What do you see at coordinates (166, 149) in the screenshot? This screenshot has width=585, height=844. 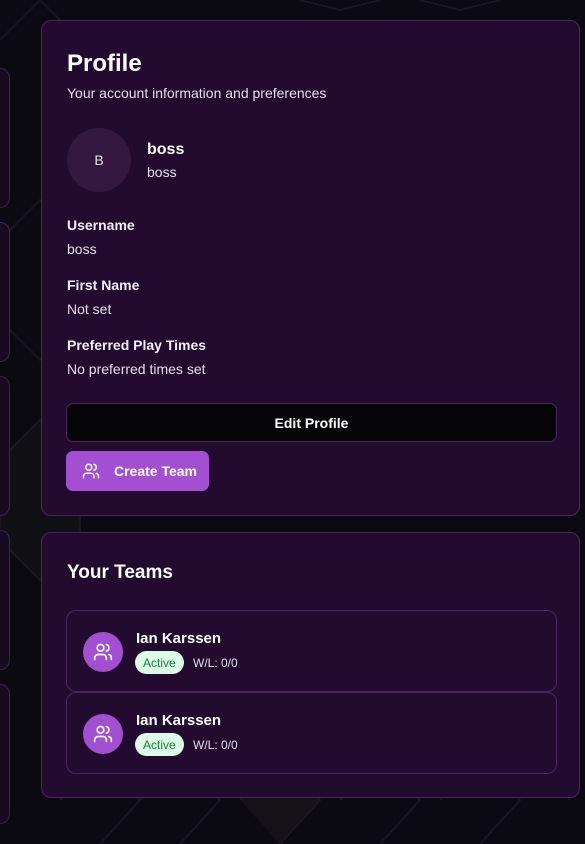 I see `display-name: boss` at bounding box center [166, 149].